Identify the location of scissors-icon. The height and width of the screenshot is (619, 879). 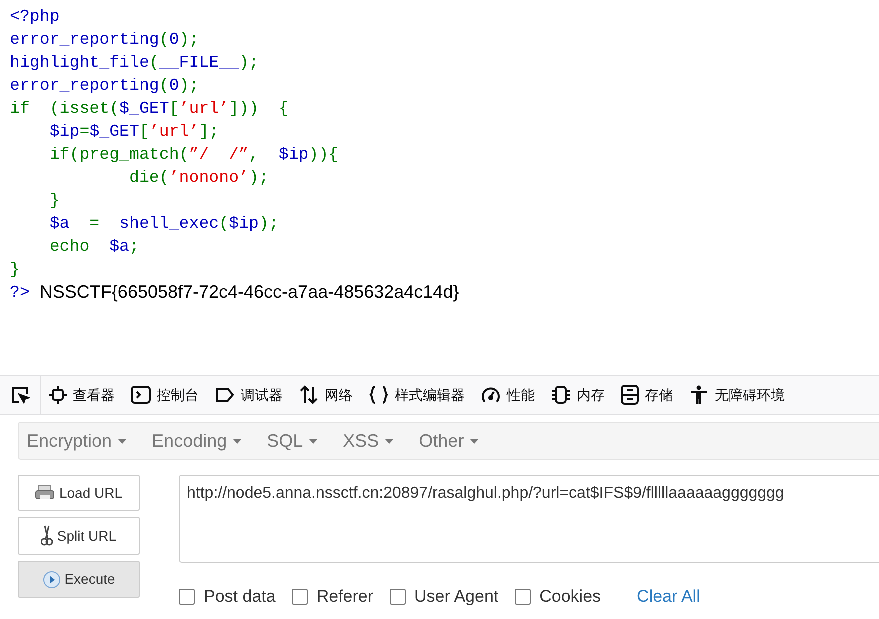
(47, 536).